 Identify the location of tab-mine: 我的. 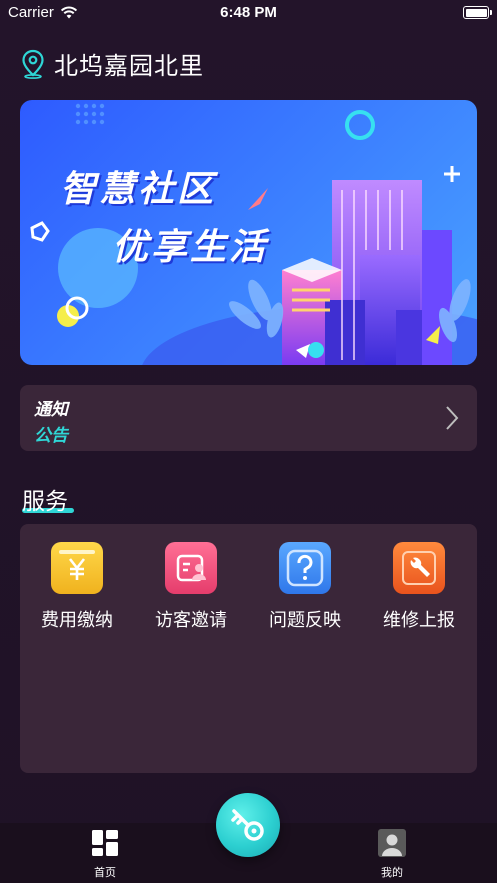
(392, 854).